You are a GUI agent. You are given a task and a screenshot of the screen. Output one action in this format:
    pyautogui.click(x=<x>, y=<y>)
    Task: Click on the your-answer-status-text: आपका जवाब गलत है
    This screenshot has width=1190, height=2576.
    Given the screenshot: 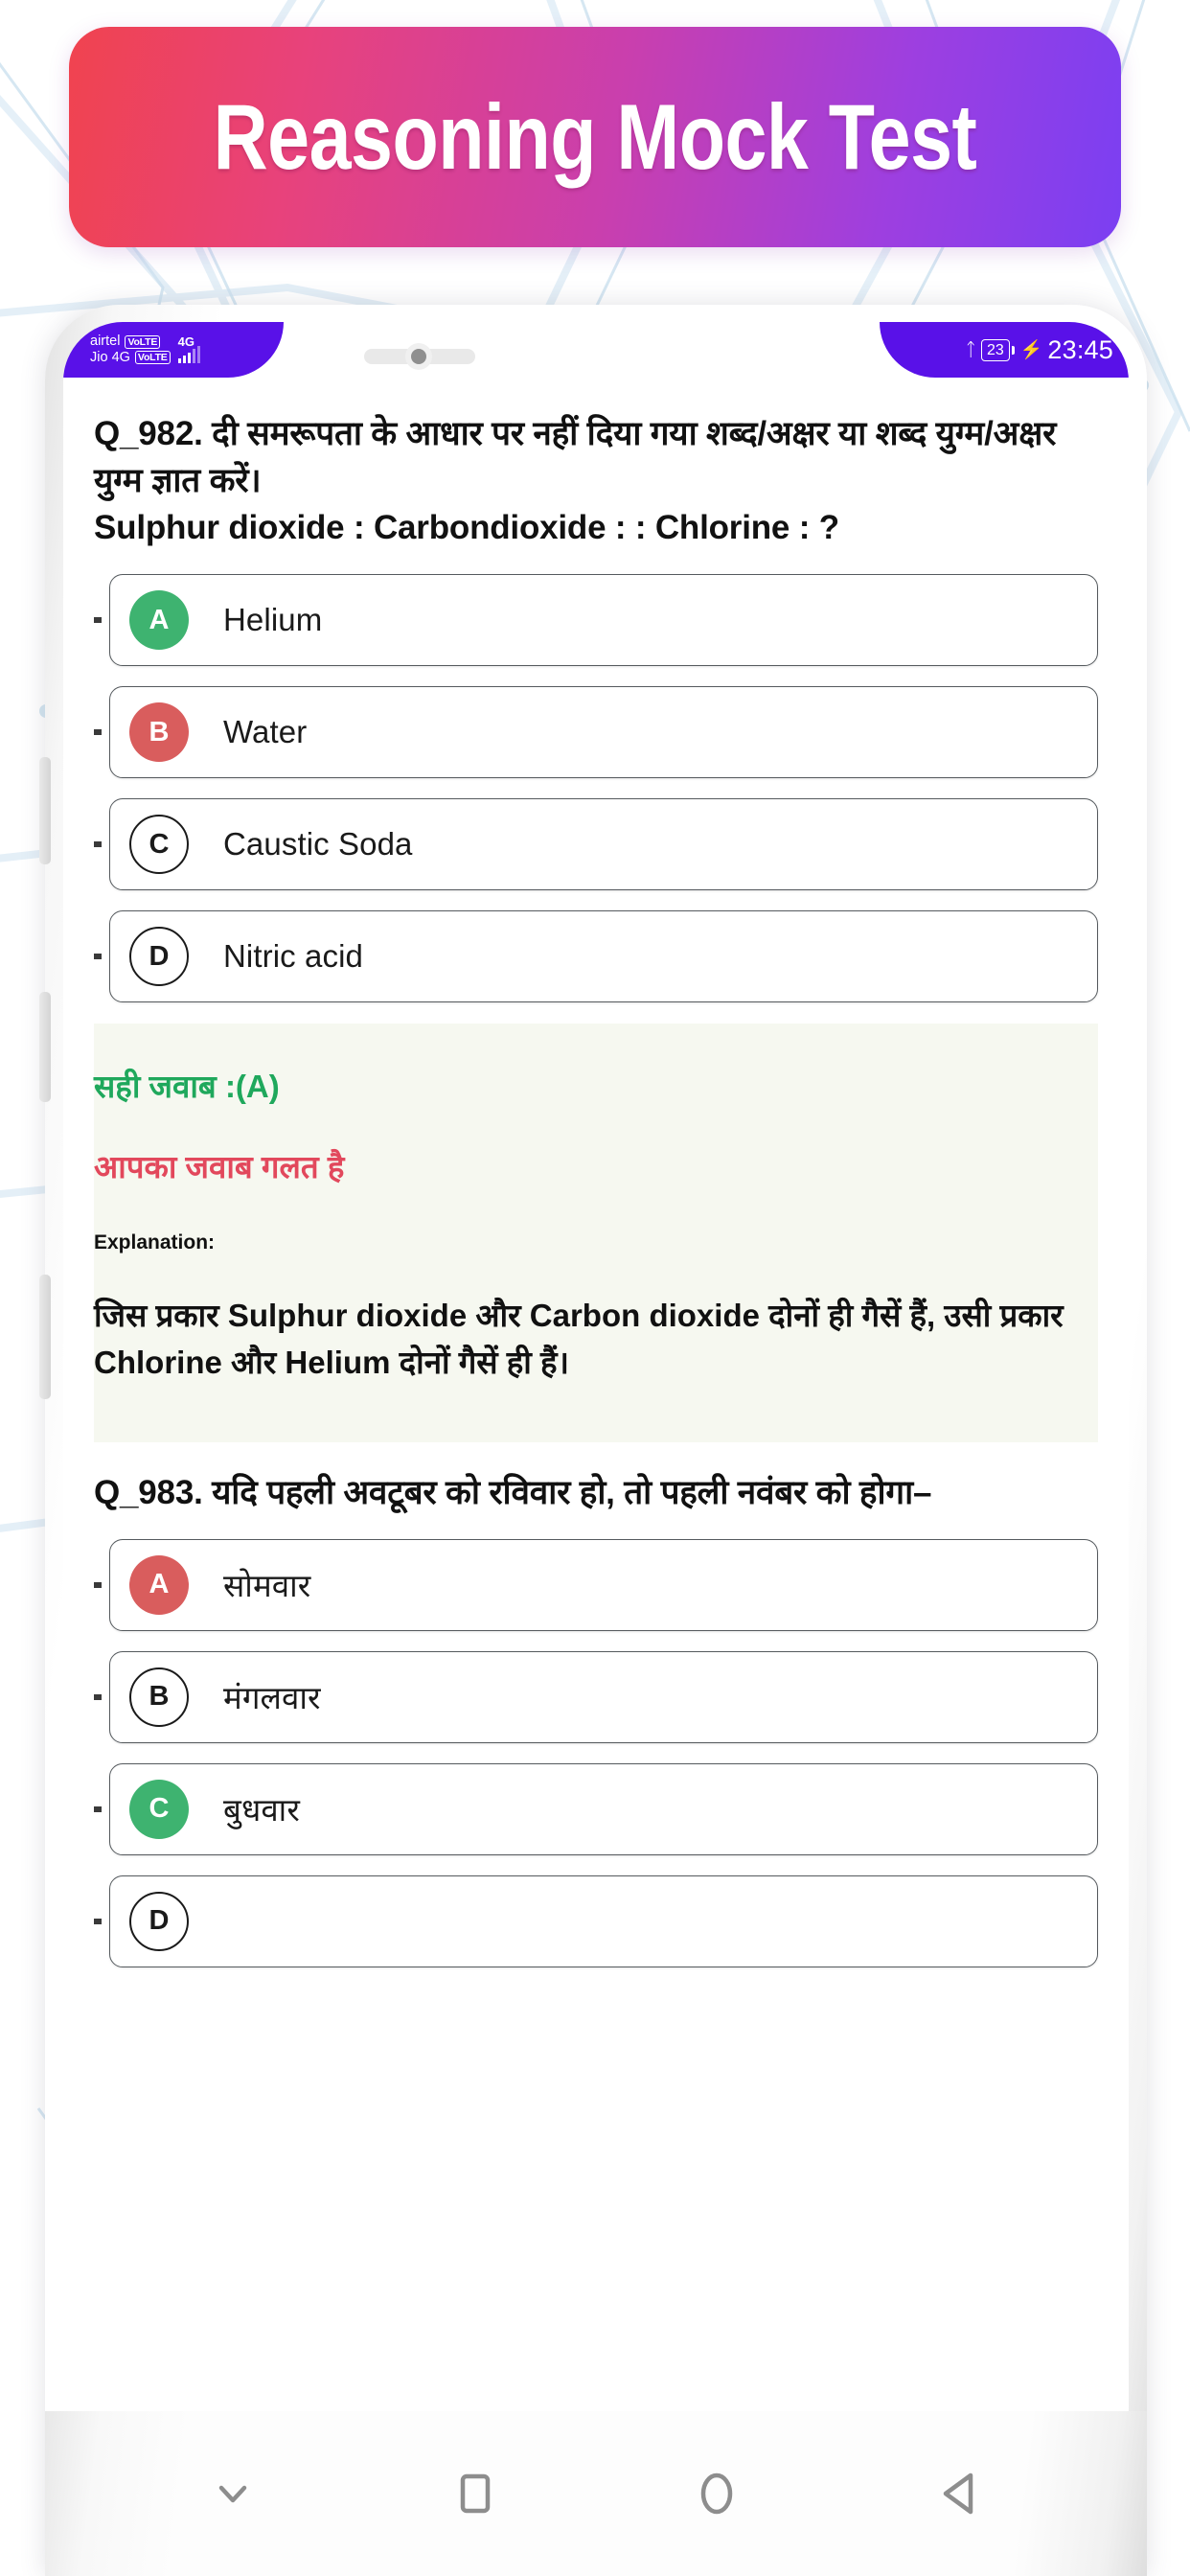 What is the action you would take?
    pyautogui.click(x=220, y=1166)
    